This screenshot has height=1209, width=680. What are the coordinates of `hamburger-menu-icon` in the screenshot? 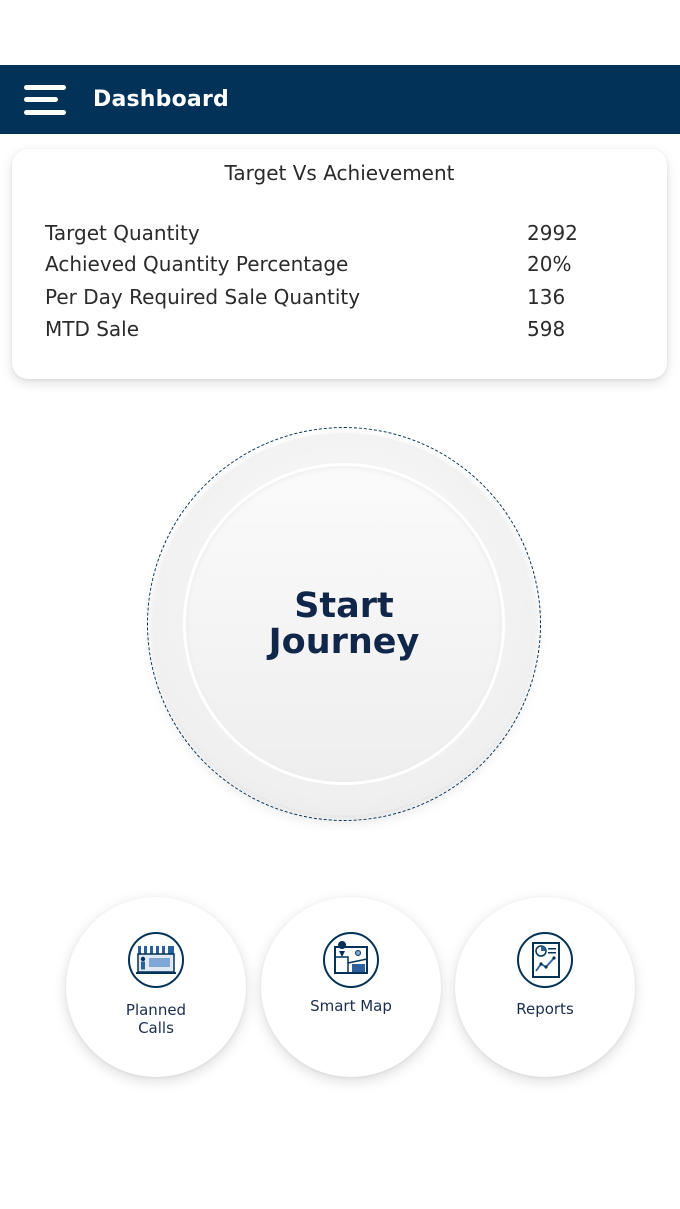 It's located at (45, 99).